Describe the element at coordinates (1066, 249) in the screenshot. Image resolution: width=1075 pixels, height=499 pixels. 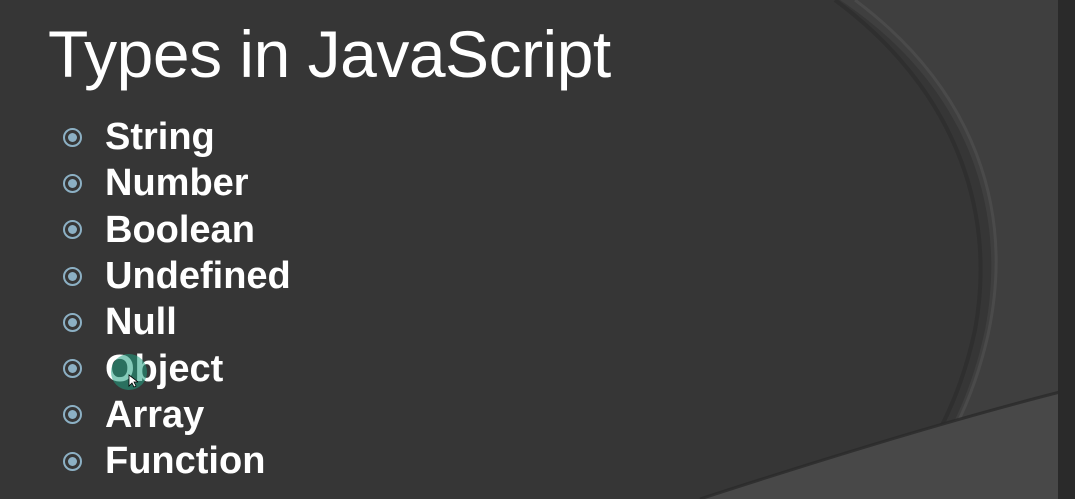
I see `right-edge-strip` at that location.